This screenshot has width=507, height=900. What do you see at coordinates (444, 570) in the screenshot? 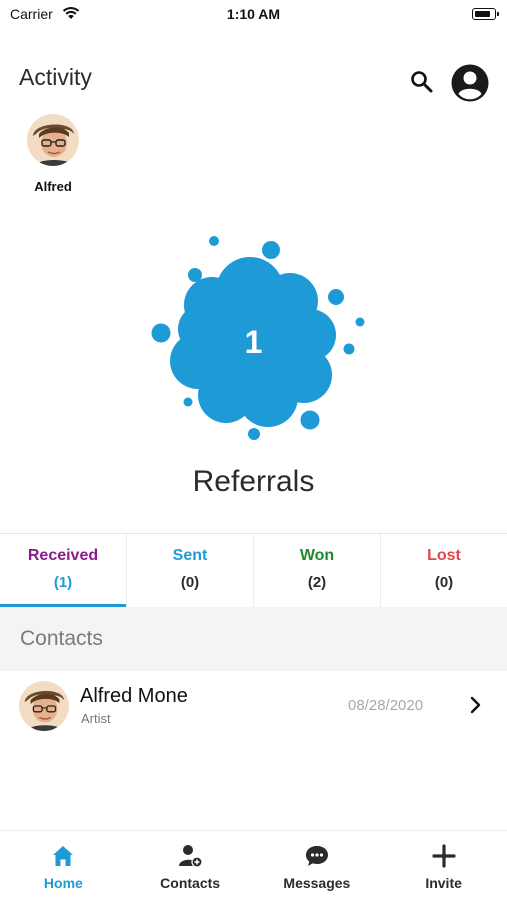
I see `tab-lost: Lost (0)` at bounding box center [444, 570].